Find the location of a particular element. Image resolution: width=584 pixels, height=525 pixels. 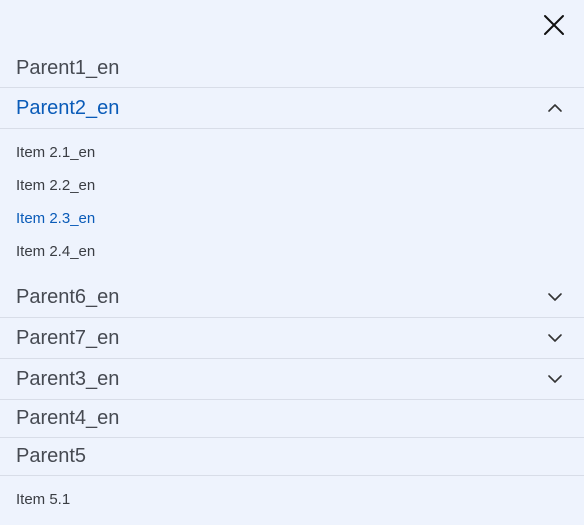

menu-item-parent4: Parent4_en is located at coordinates (292, 418).